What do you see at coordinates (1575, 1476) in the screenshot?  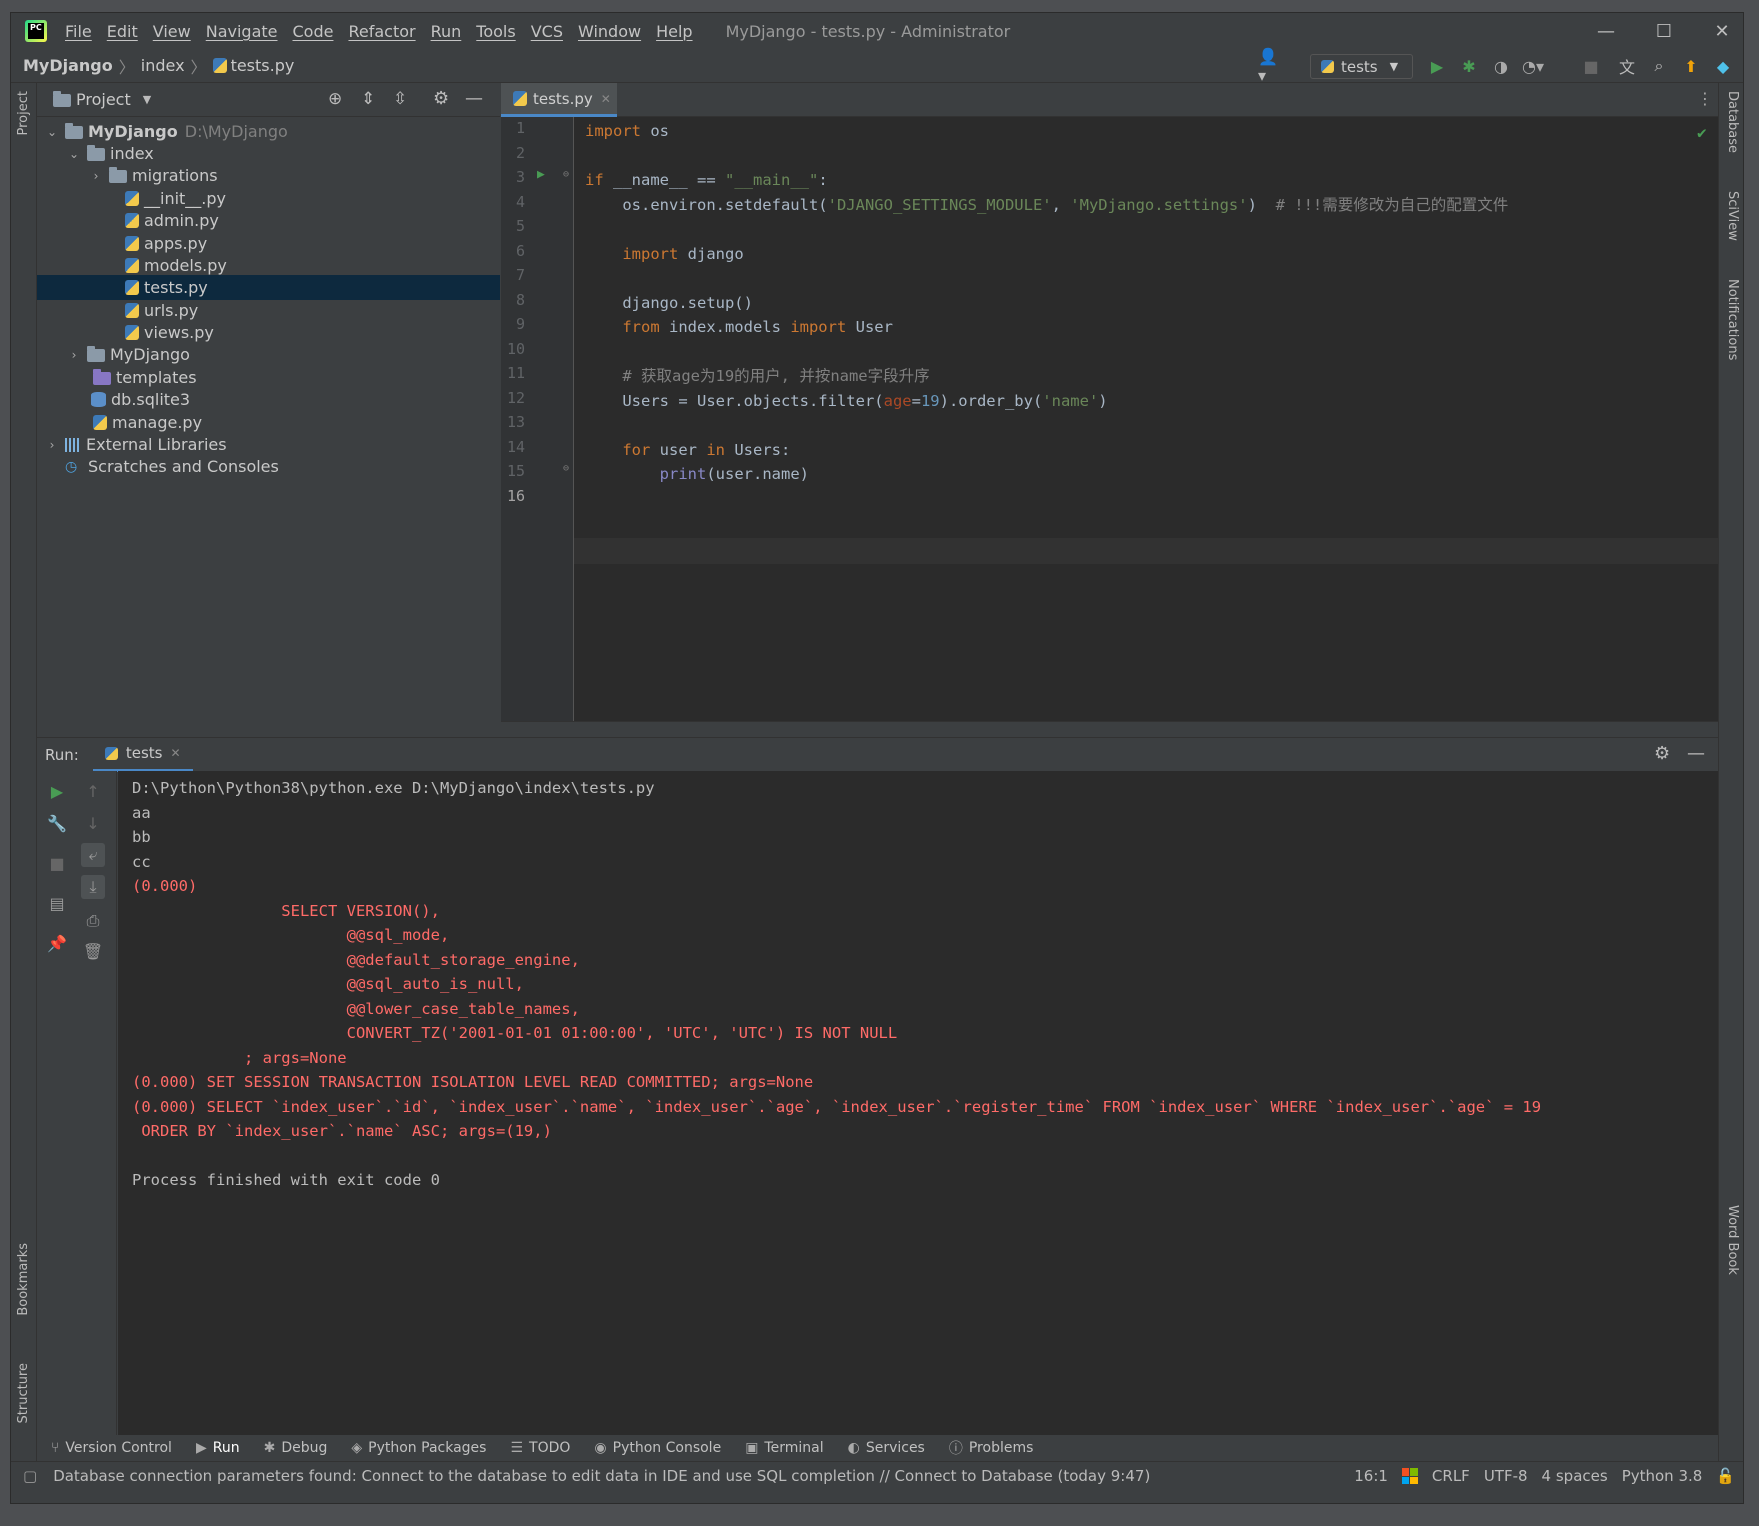 I see `indent-setting: 4 spaces` at bounding box center [1575, 1476].